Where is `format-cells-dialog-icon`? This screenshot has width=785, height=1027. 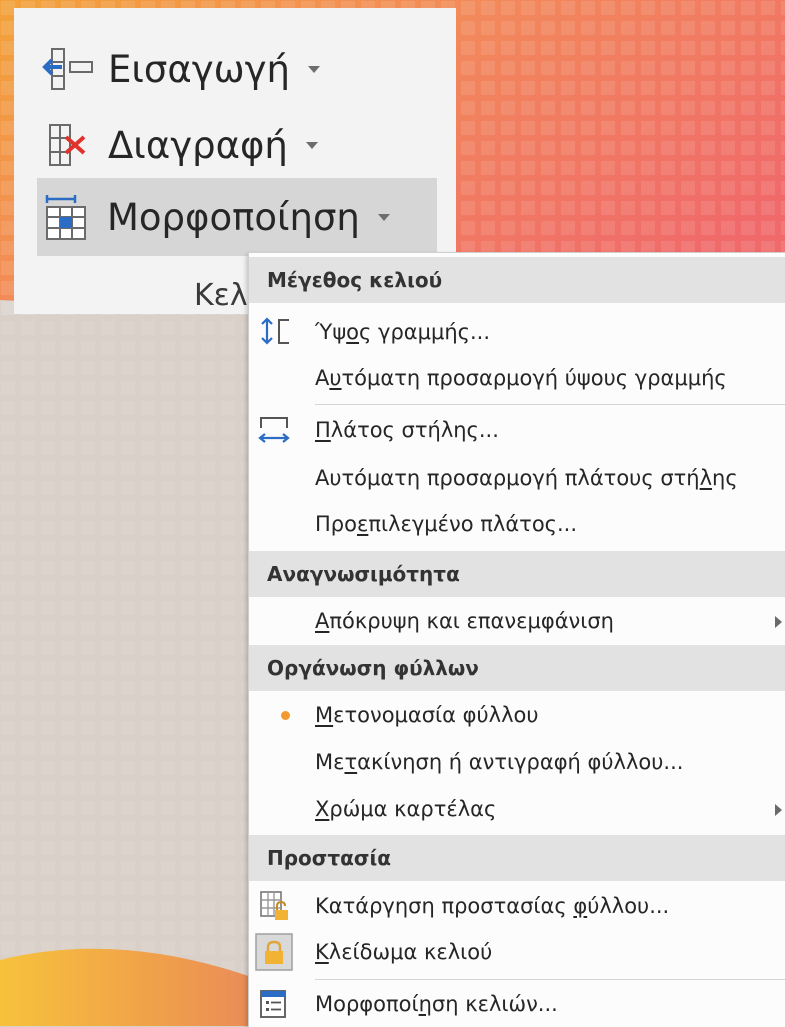 format-cells-dialog-icon is located at coordinates (273, 1004).